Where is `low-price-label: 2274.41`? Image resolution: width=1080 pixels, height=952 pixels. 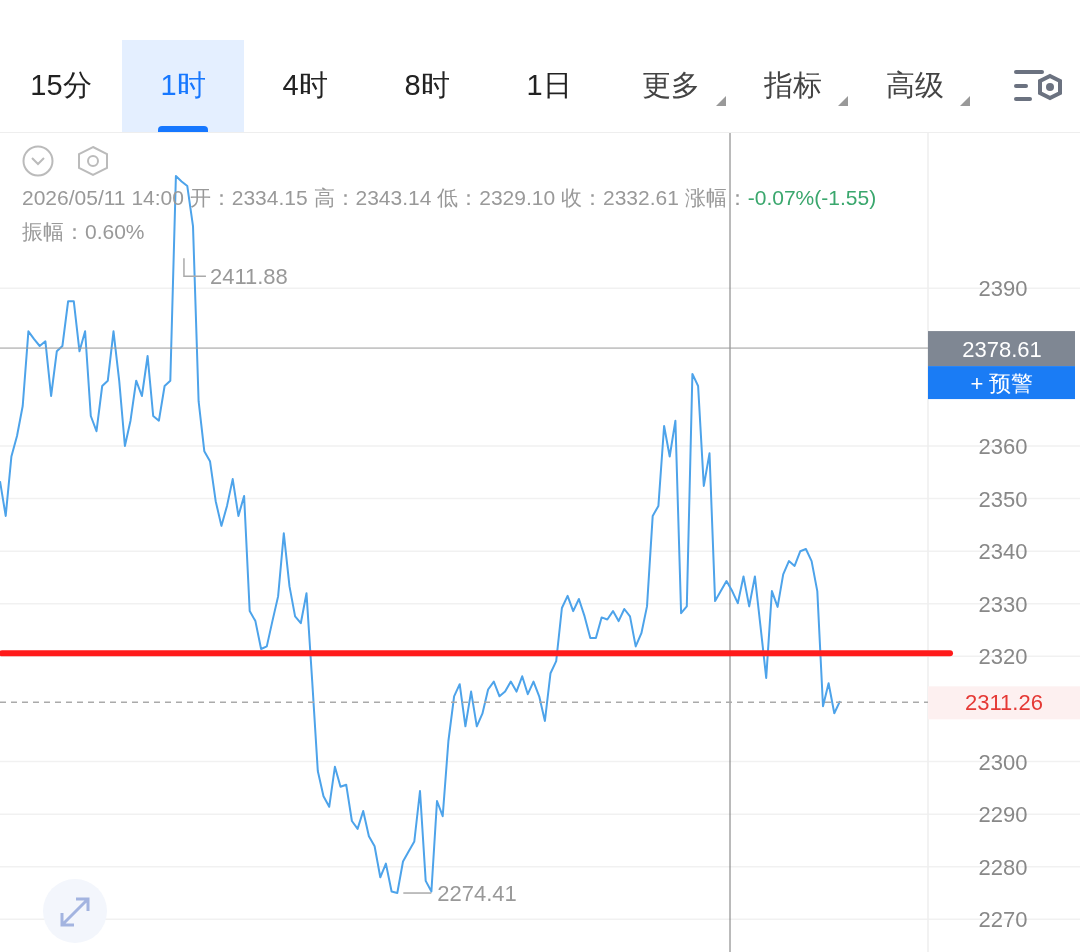 low-price-label: 2274.41 is located at coordinates (477, 894).